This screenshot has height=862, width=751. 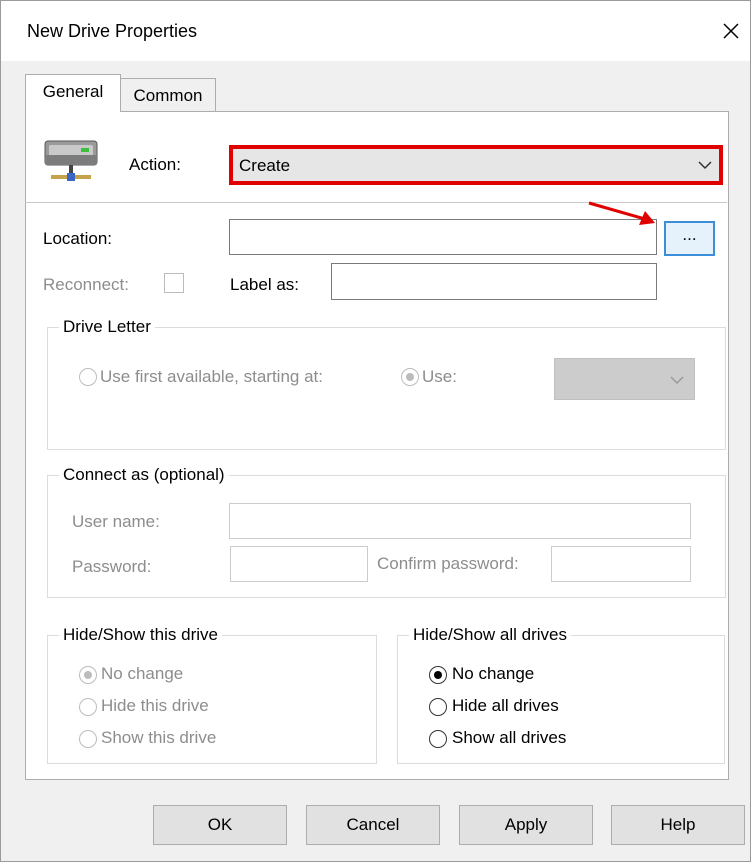 I want to click on use-first-available-radio, so click(x=88, y=377).